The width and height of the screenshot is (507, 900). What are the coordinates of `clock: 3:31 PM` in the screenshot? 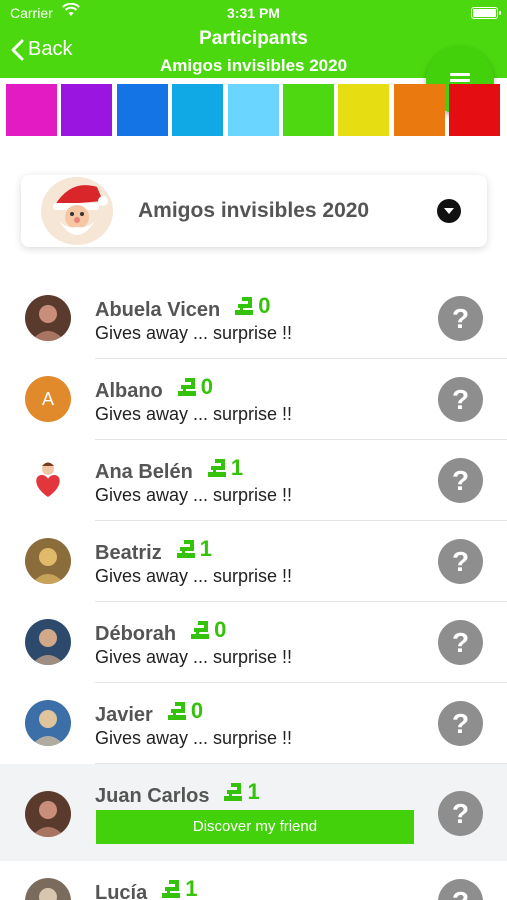 It's located at (253, 13).